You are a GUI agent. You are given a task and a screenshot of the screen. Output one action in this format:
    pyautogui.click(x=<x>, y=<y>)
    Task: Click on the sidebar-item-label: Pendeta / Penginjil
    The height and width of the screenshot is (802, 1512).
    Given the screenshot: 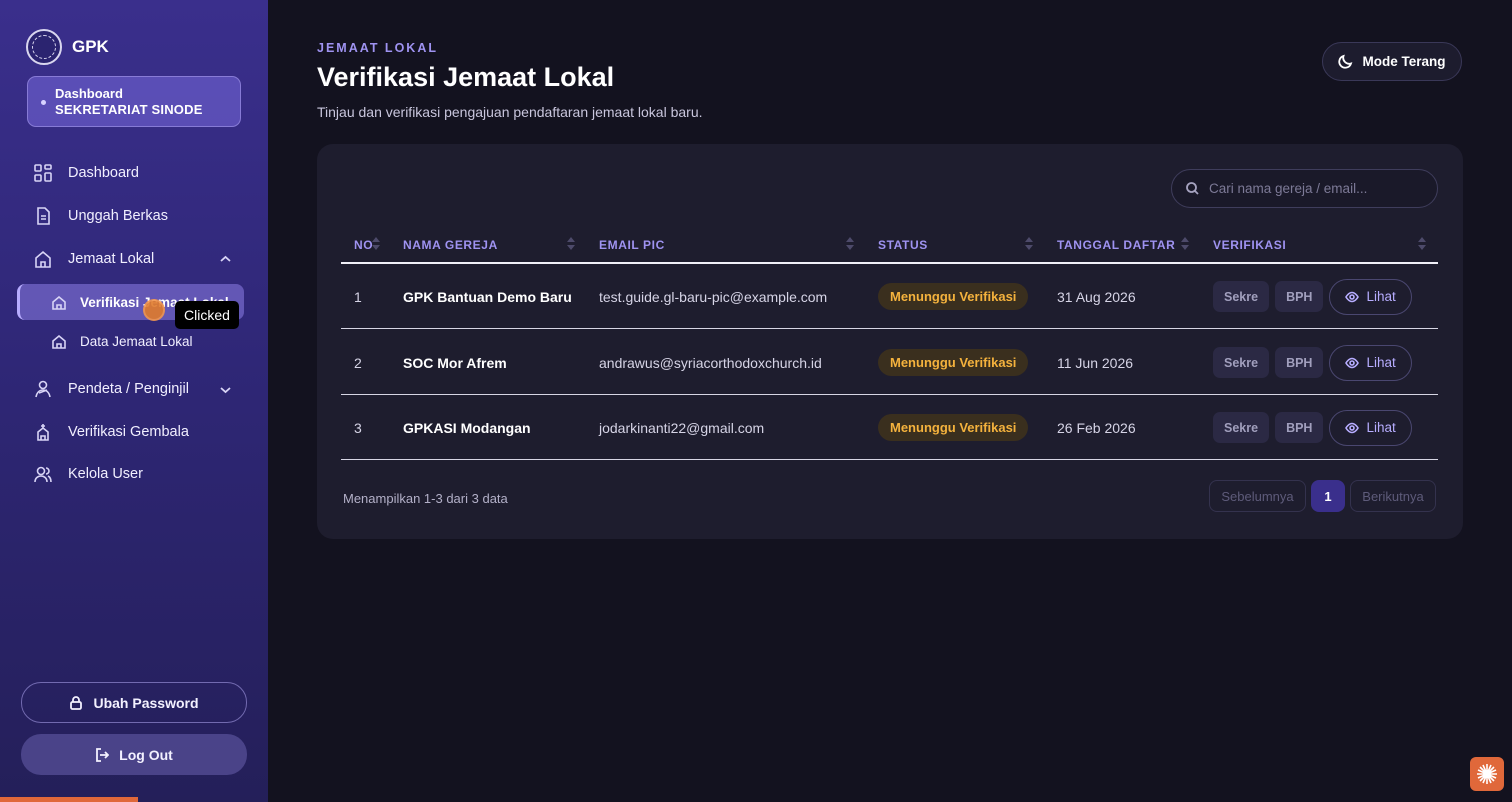 What is the action you would take?
    pyautogui.click(x=128, y=389)
    